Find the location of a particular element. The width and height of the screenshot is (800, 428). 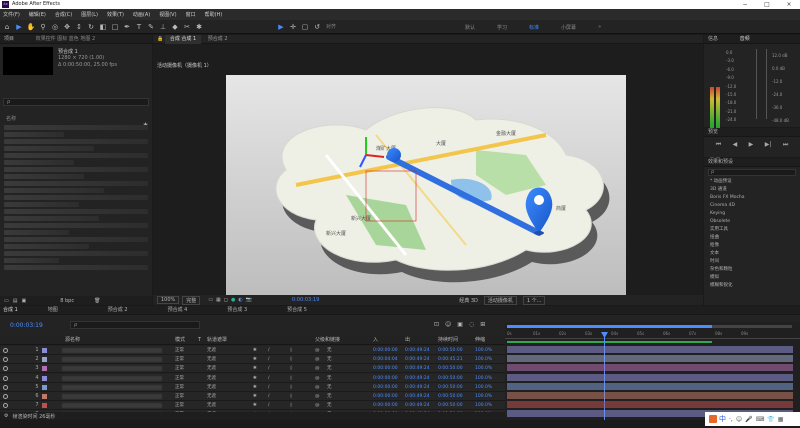

layer-duration: 0:00:45:21 is located at coordinates (450, 359).